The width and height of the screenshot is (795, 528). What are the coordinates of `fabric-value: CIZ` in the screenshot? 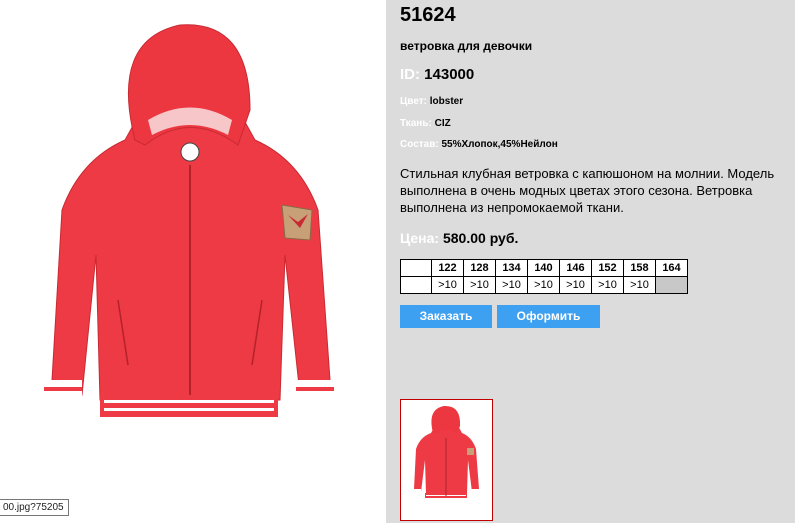 It's located at (442, 123).